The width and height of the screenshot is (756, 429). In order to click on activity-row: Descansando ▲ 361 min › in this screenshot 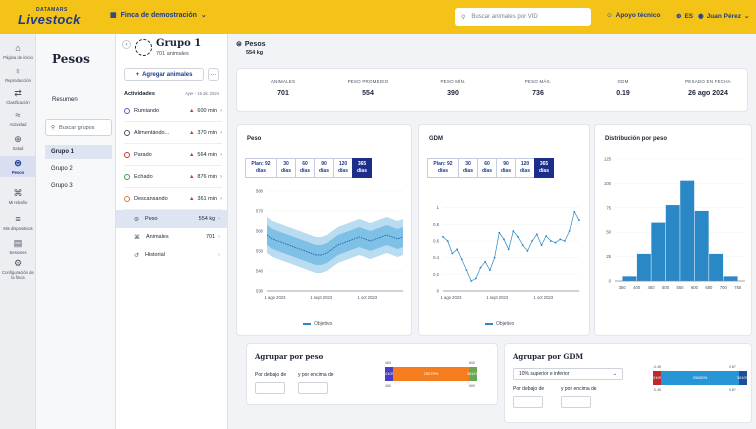, I will do `click(173, 199)`.